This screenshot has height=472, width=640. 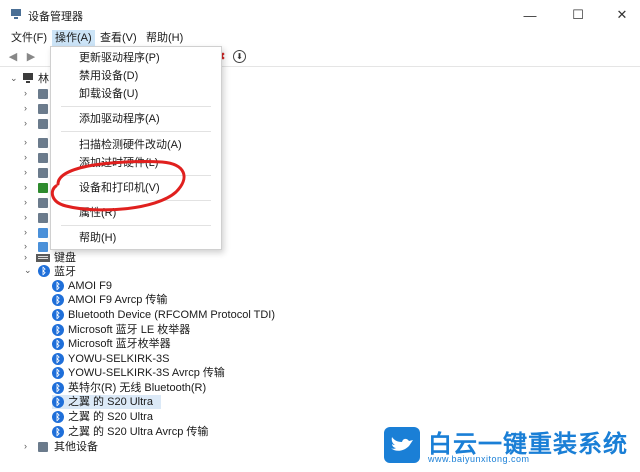 What do you see at coordinates (109, 300) in the screenshot?
I see `list-item: ᛒ AMOI F9 Avrcp 传输` at bounding box center [109, 300].